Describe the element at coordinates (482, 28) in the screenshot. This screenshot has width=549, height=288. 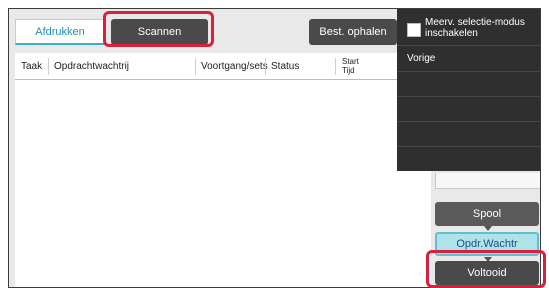
I see `multi-select-label: Meerv. selectie-modus inschakelen` at that location.